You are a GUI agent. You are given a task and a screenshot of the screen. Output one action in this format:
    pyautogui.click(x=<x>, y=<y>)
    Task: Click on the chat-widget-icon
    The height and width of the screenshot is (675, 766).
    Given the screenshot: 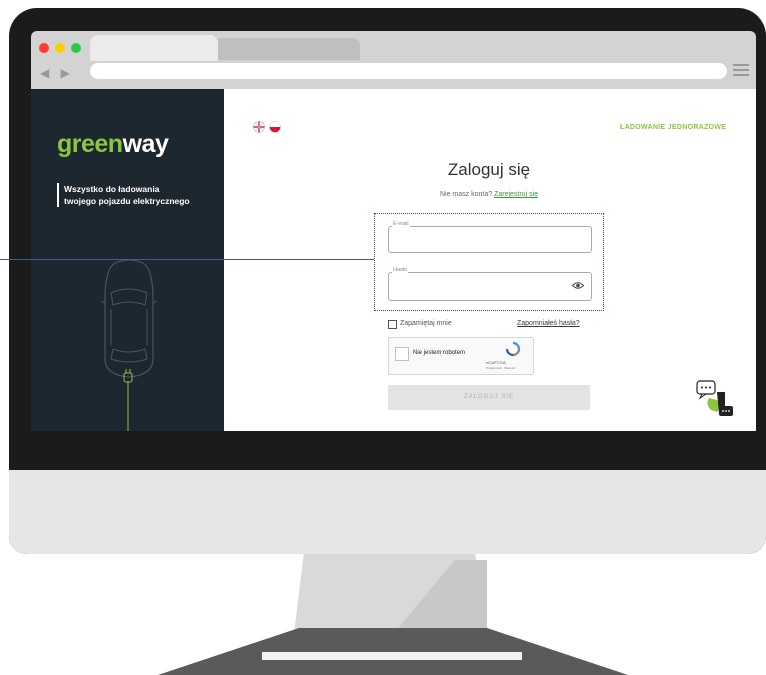 What is the action you would take?
    pyautogui.click(x=715, y=398)
    